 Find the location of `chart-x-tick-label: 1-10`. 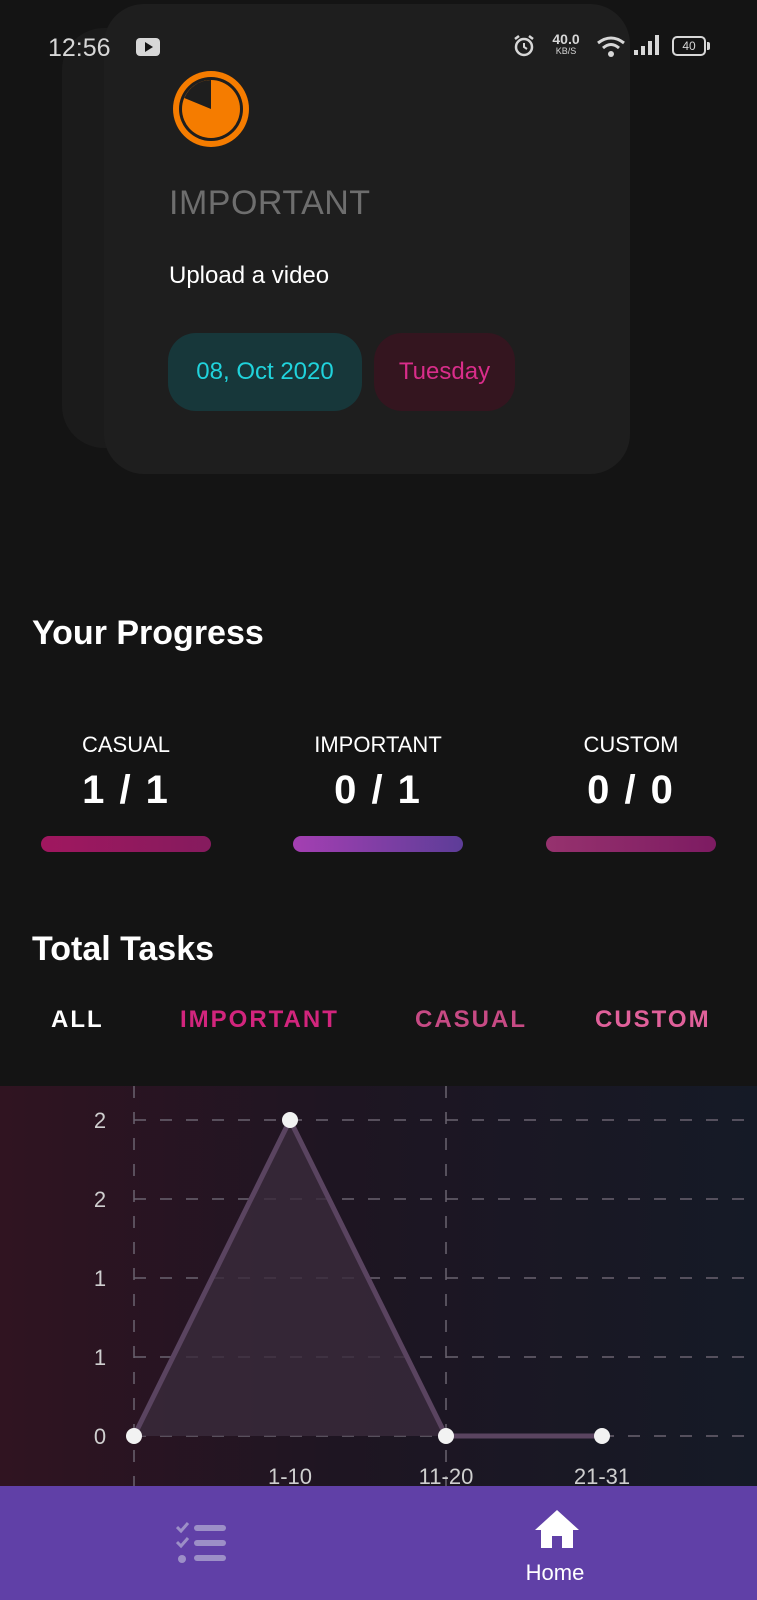

chart-x-tick-label: 1-10 is located at coordinates (290, 1475).